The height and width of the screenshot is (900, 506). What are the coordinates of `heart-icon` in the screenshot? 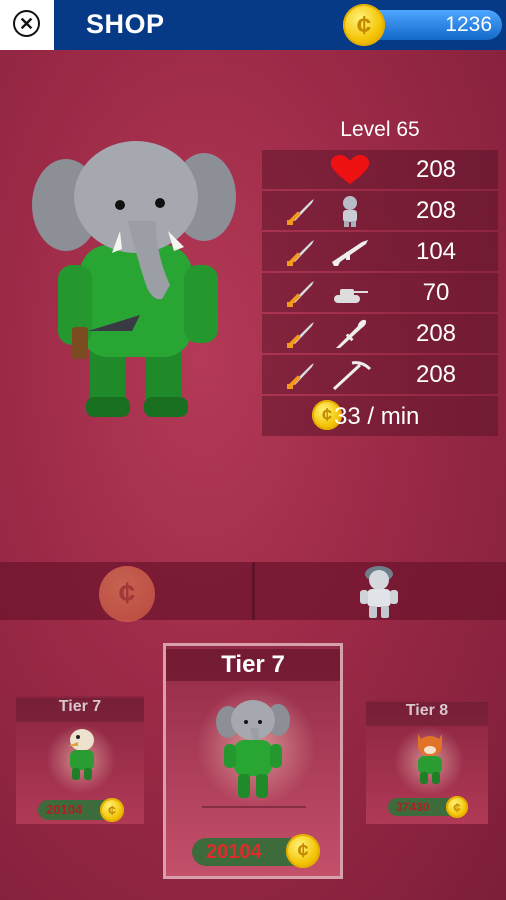 It's located at (350, 169).